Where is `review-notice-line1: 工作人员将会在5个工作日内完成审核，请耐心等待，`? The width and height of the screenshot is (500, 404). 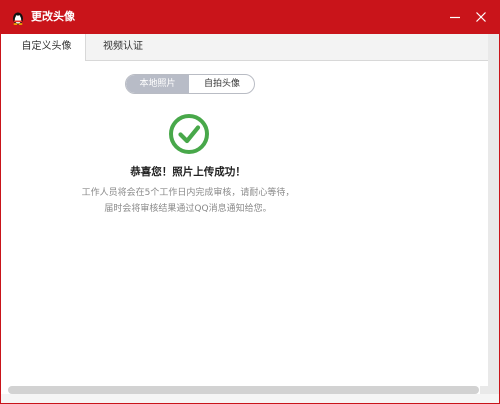 review-notice-line1: 工作人员将会在5个工作日内完成审核，请耐心等待， is located at coordinates (188, 193).